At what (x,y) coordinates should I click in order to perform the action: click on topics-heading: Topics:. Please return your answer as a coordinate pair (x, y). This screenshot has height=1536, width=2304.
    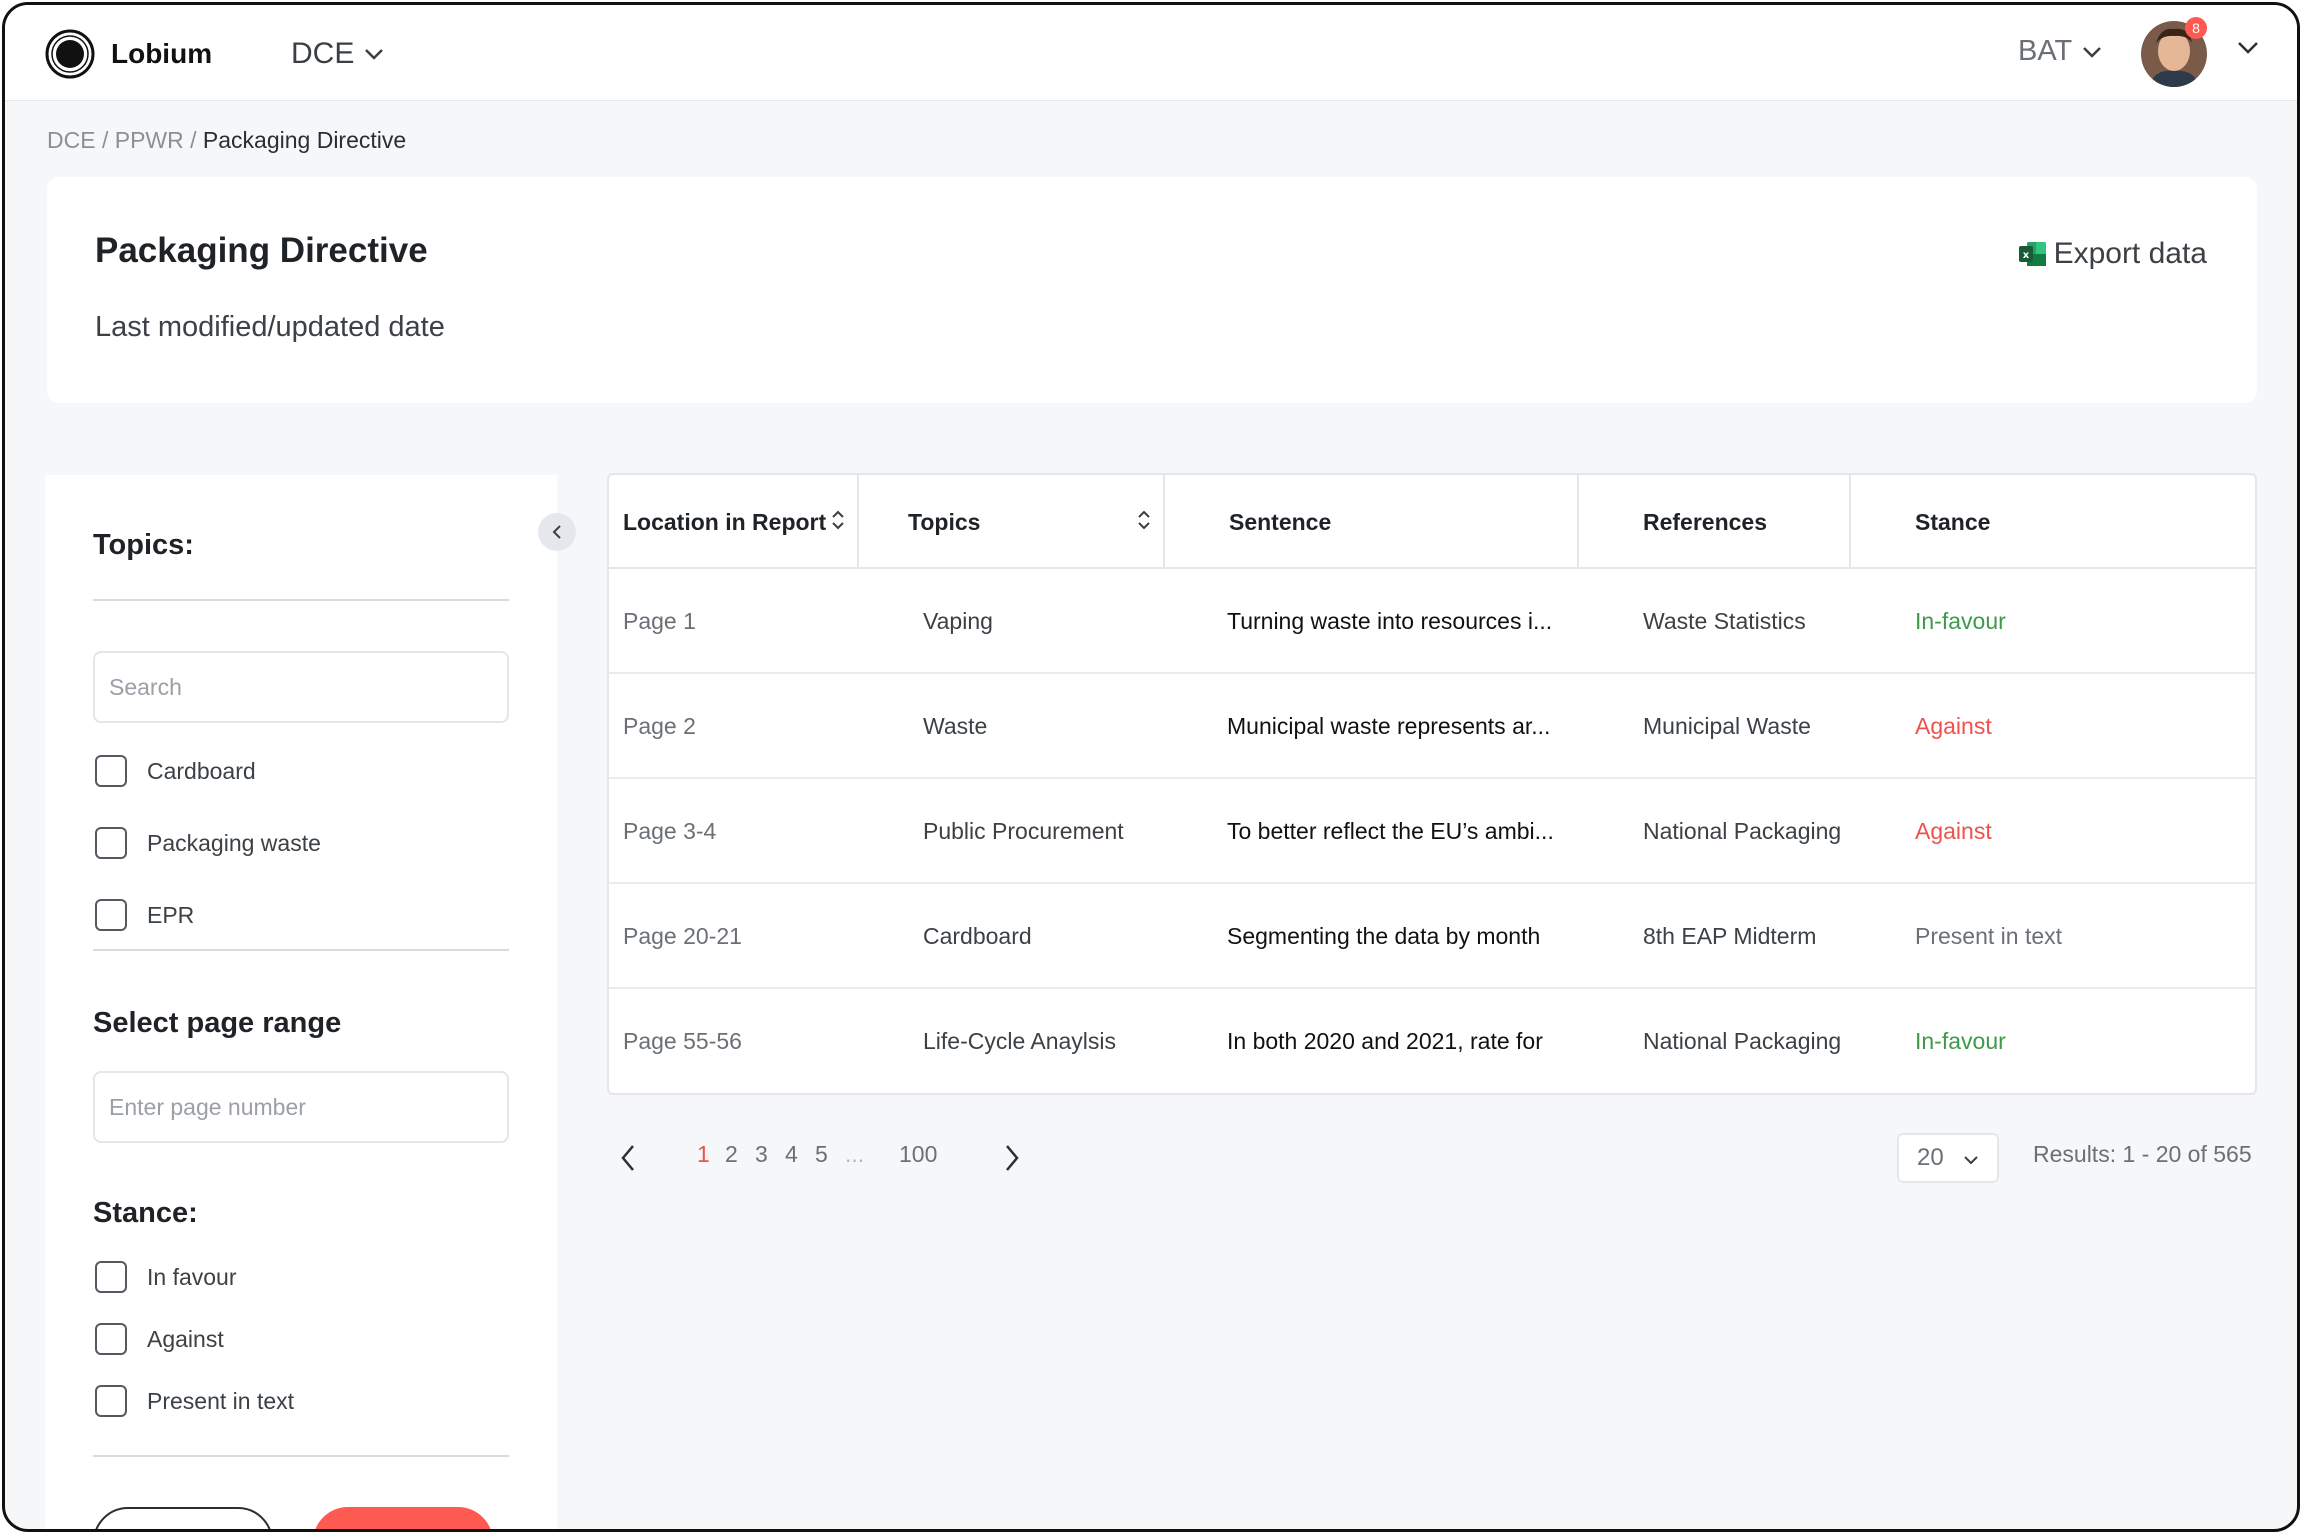
    Looking at the image, I should click on (143, 545).